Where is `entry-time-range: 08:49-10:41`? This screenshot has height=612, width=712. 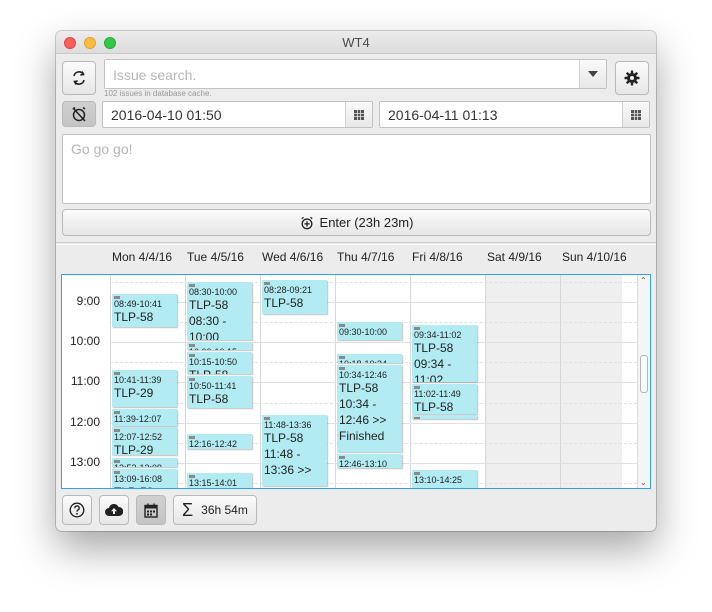 entry-time-range: 08:49-10:41 is located at coordinates (138, 304).